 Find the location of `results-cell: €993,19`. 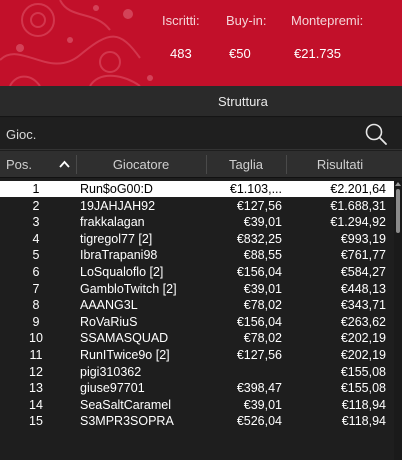

results-cell: €993,19 is located at coordinates (363, 239).